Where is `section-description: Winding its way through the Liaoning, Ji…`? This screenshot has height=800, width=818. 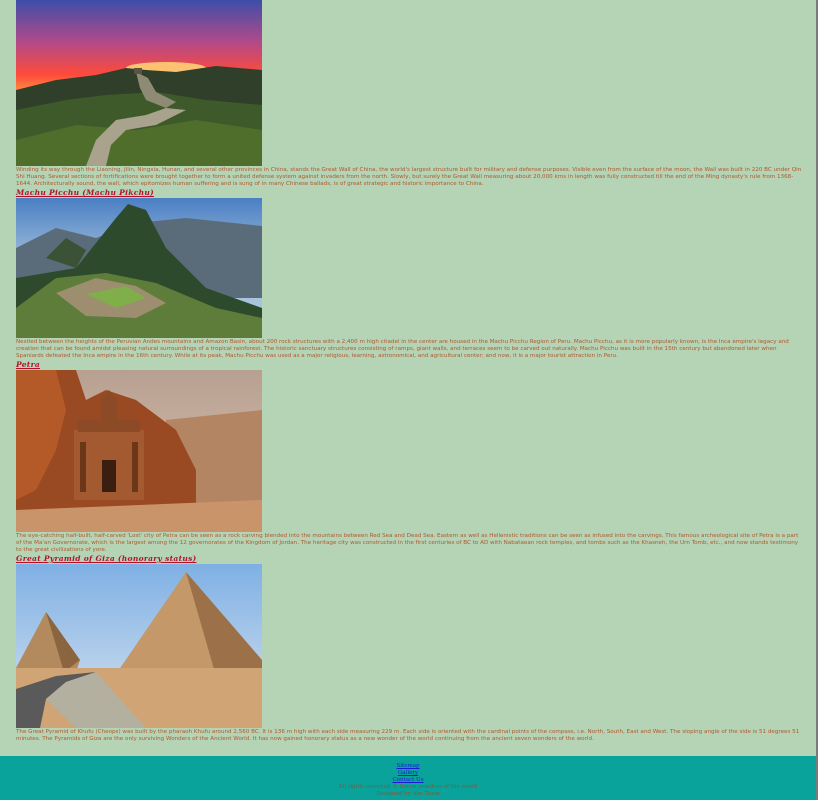
section-description: Winding its way through the Liaoning, Ji… is located at coordinates (409, 177).